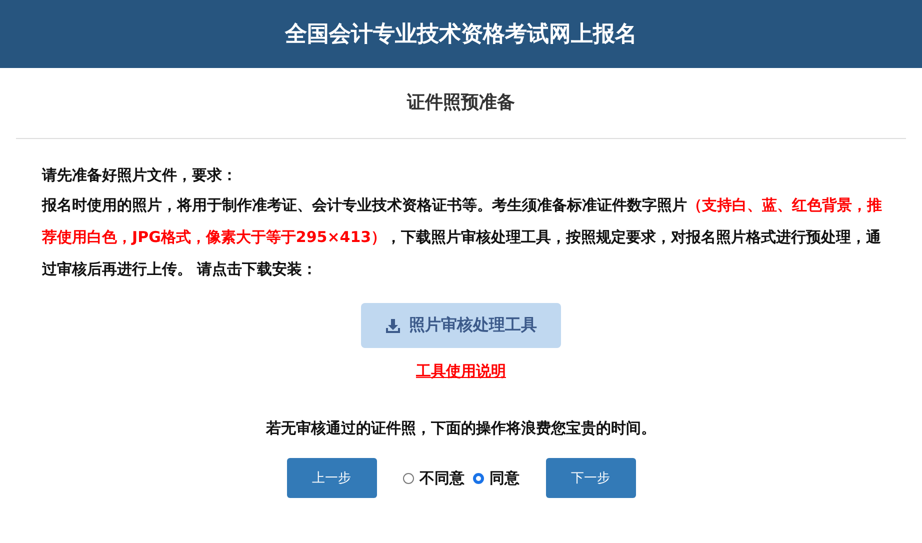 The image size is (922, 543). Describe the element at coordinates (442, 478) in the screenshot. I see `radio-label: 不同意` at that location.